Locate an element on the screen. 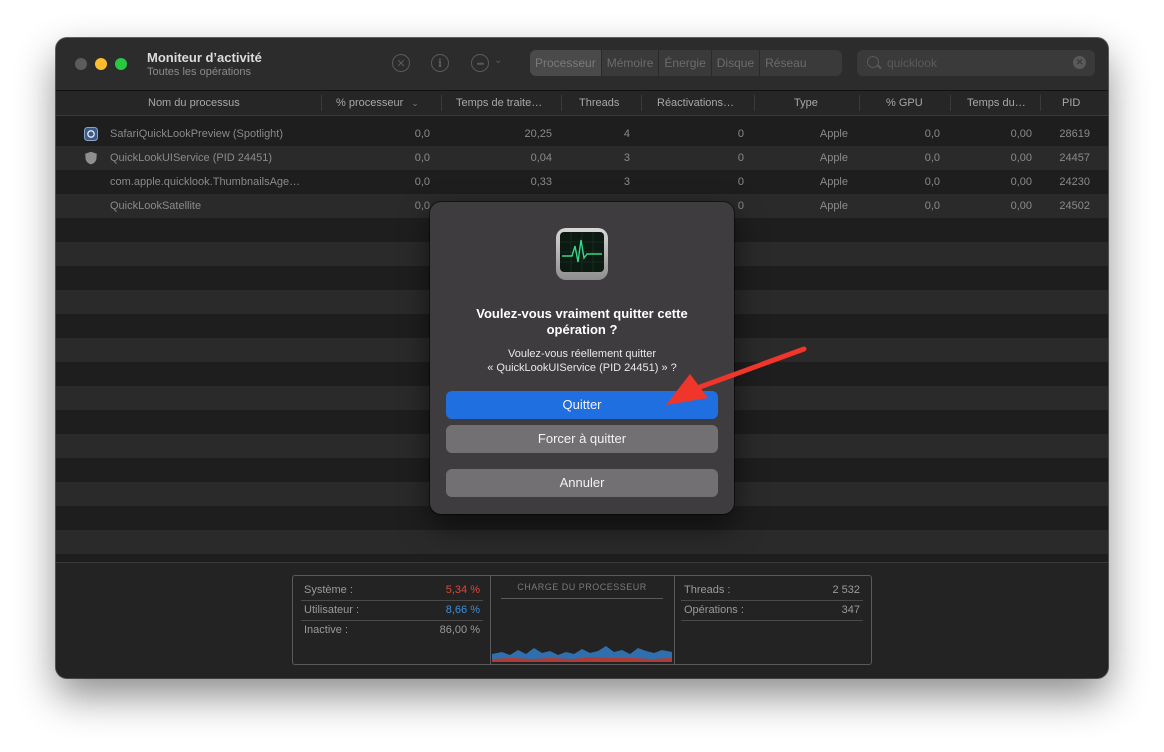 The image size is (1164, 752). shield-icon is located at coordinates (91, 158).